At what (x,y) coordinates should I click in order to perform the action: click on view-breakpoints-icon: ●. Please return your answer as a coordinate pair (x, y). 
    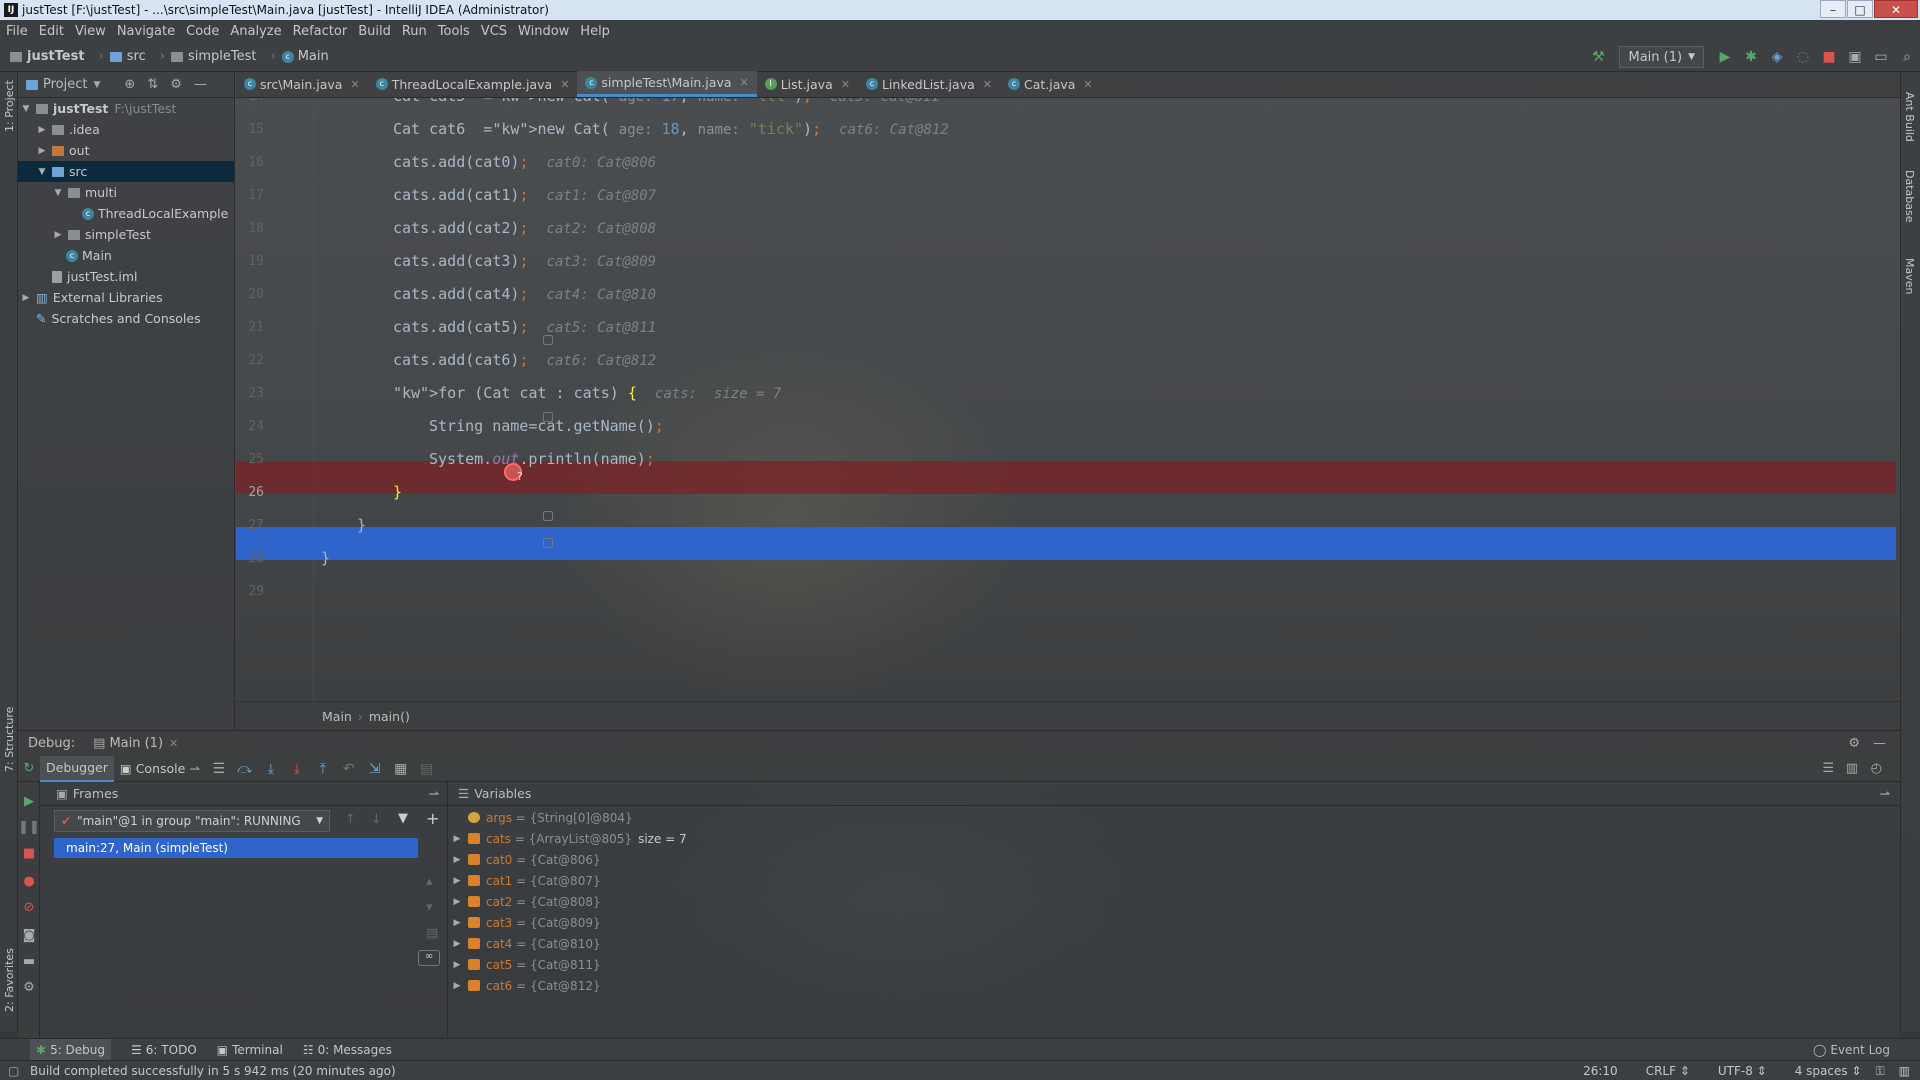
    Looking at the image, I should click on (29, 881).